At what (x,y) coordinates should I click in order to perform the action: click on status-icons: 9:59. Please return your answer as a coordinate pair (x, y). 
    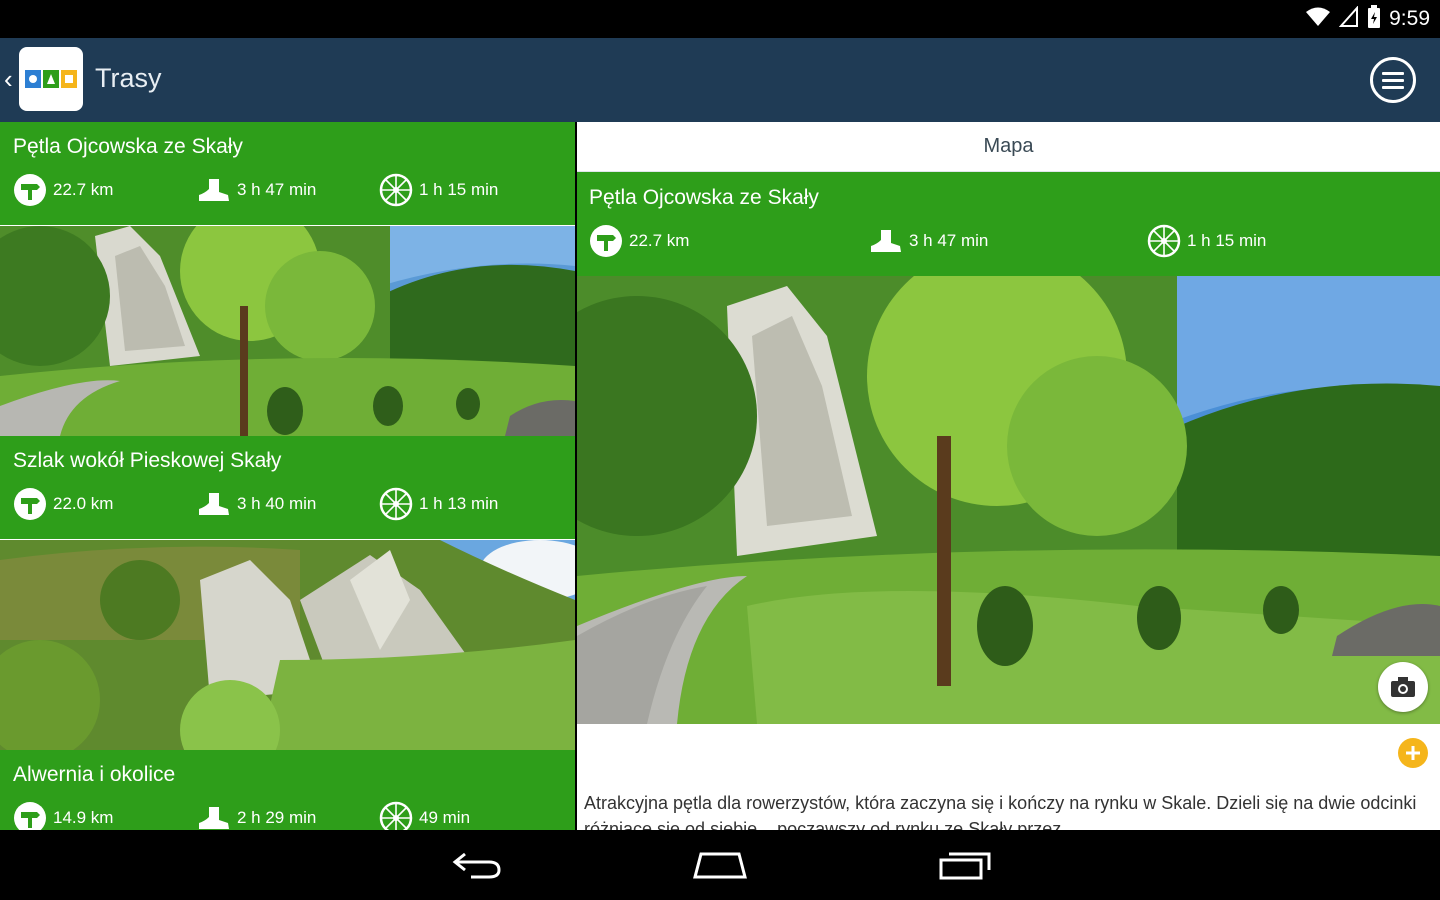
    Looking at the image, I should click on (1367, 19).